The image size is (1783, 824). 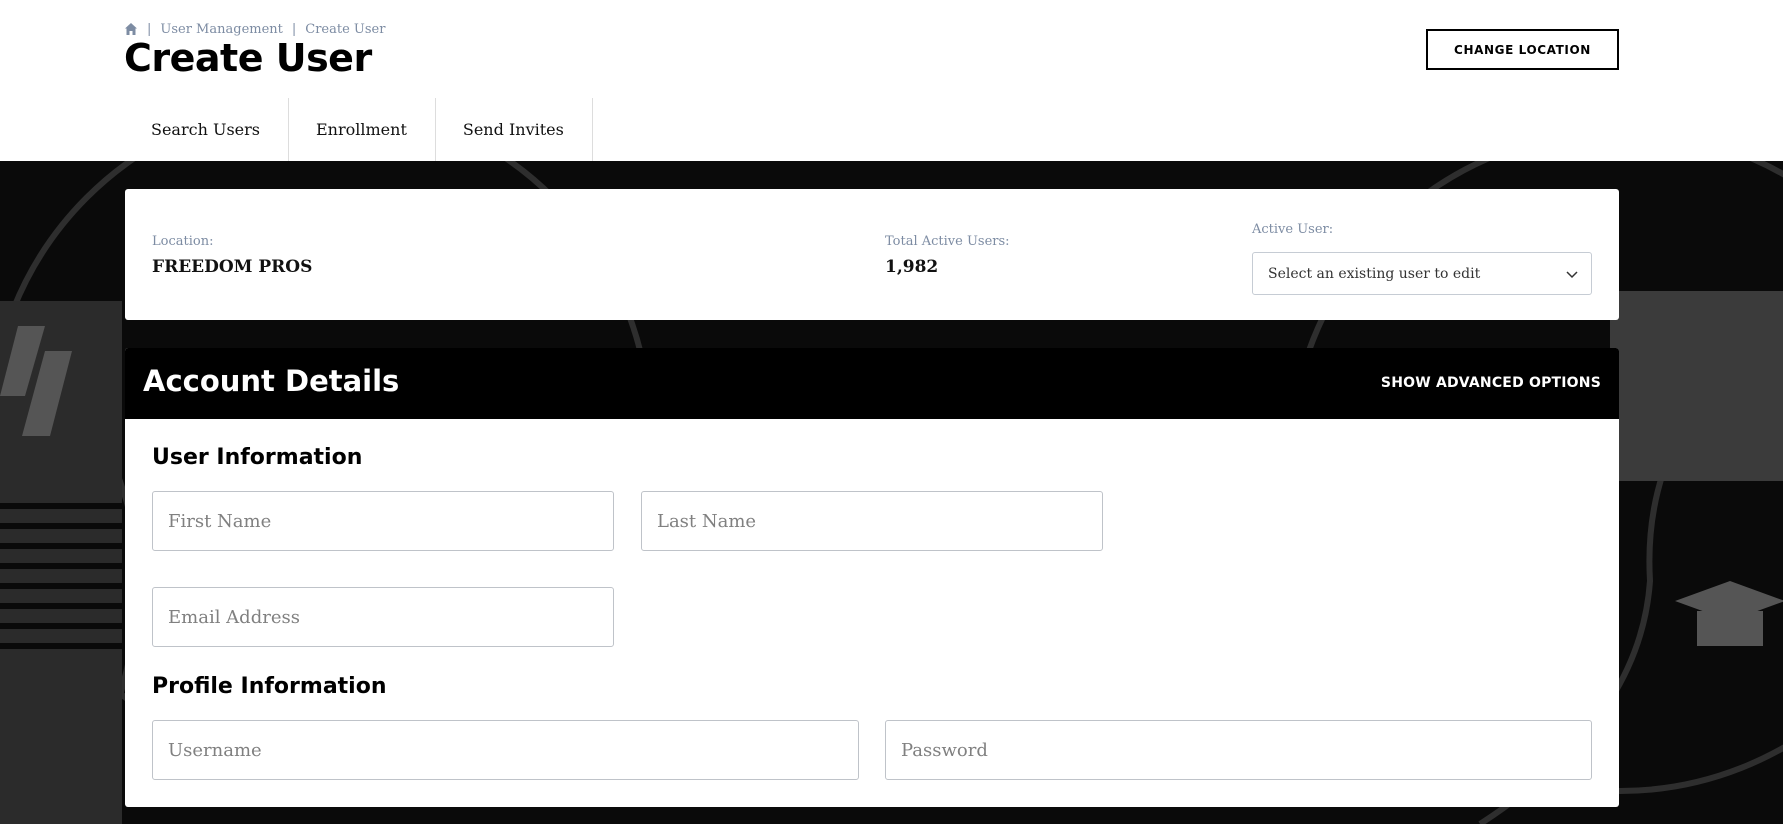 I want to click on breadcrumb-user-management: User Management, so click(x=221, y=29).